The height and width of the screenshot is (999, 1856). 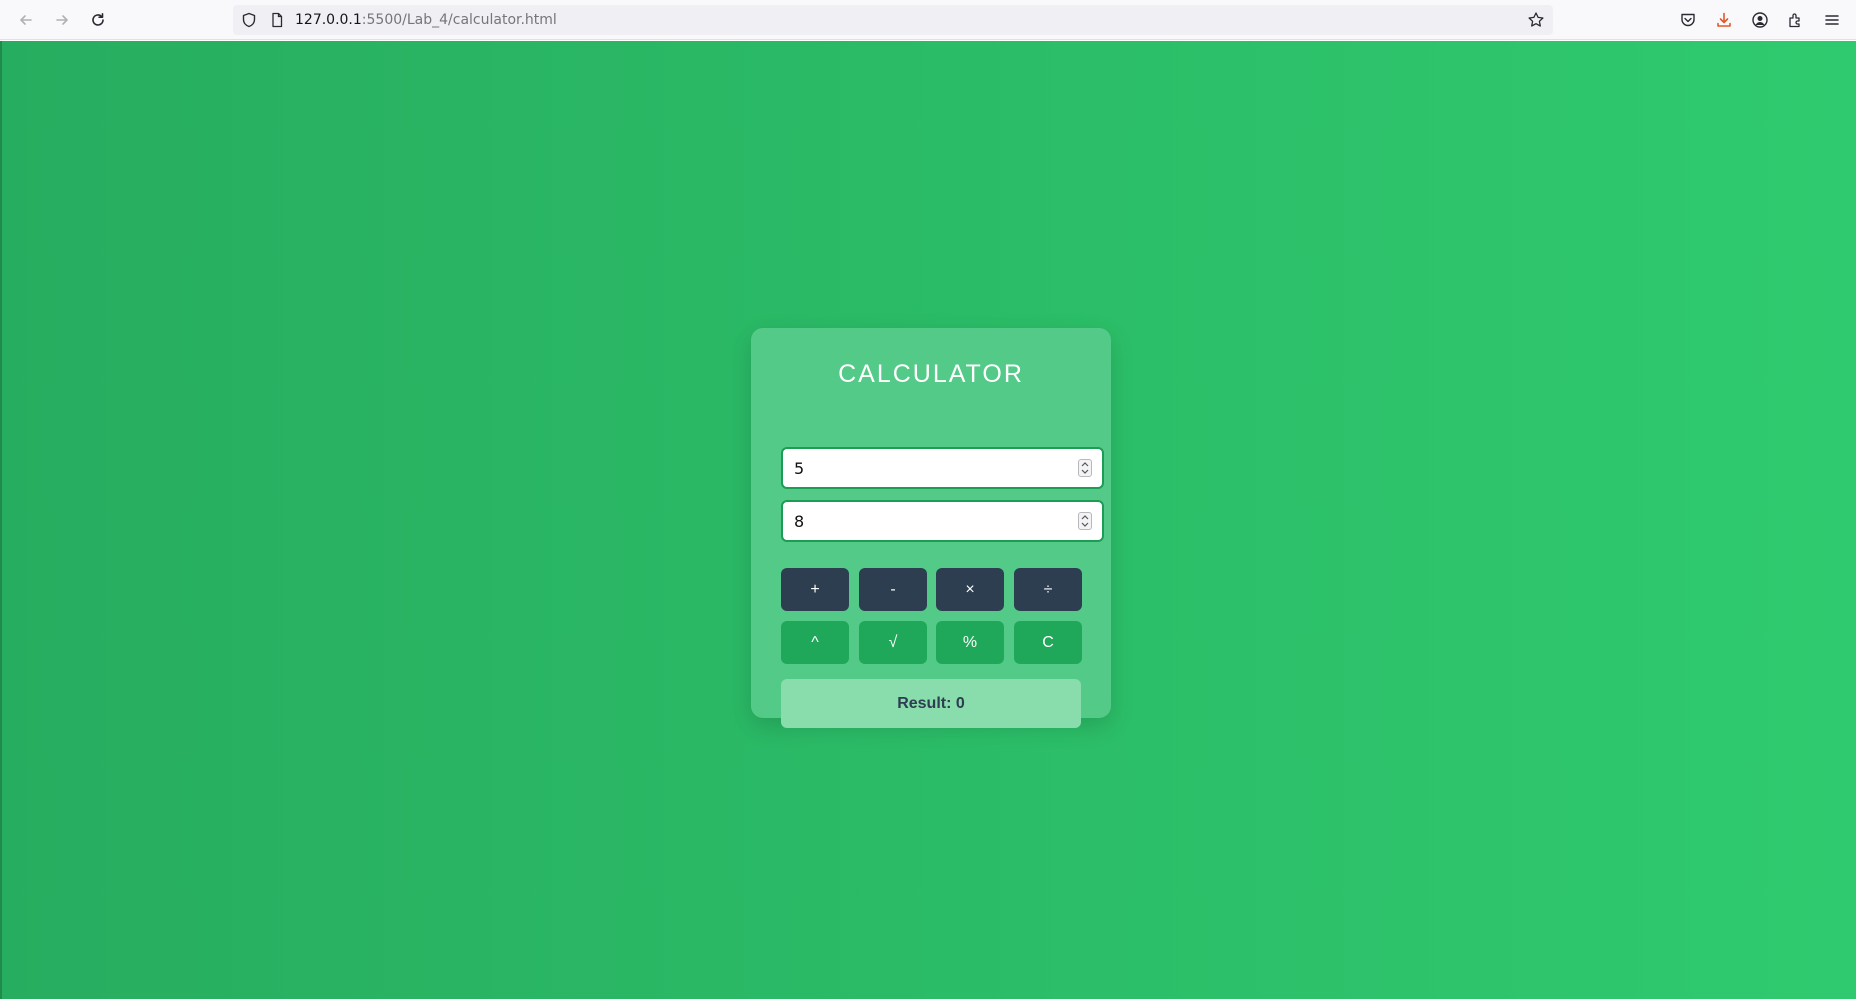 What do you see at coordinates (1724, 20) in the screenshot?
I see `download-icon` at bounding box center [1724, 20].